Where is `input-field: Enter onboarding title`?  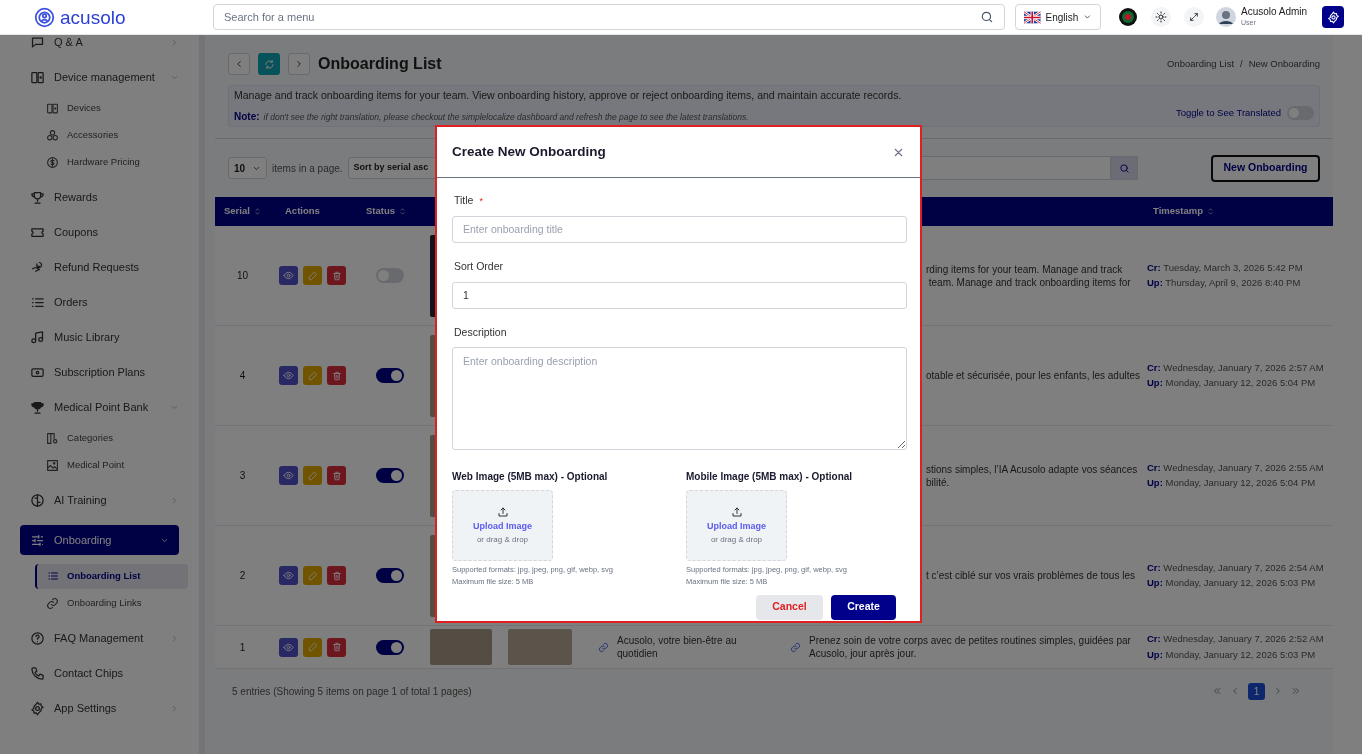
input-field: Enter onboarding title is located at coordinates (679, 229).